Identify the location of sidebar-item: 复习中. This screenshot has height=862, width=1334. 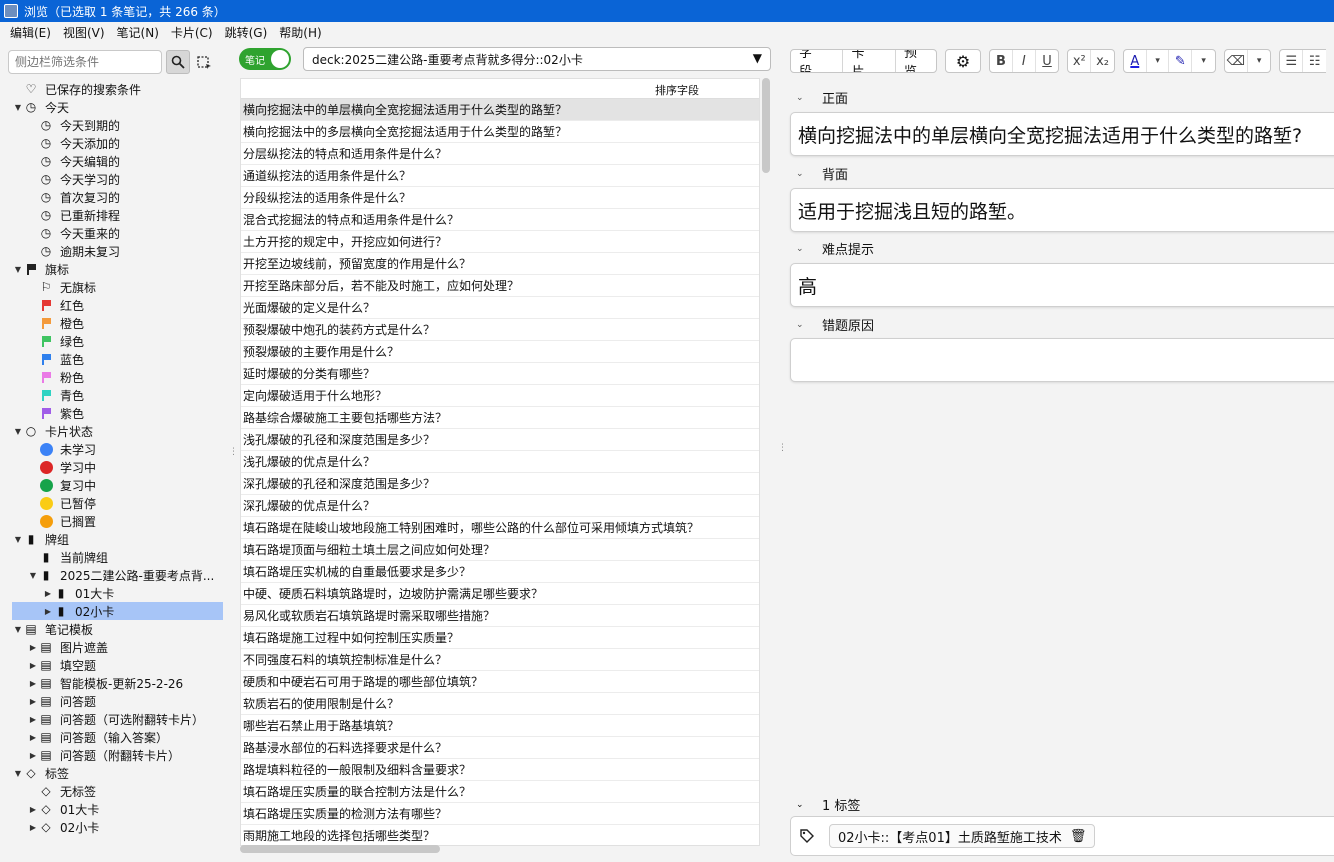
(114, 485).